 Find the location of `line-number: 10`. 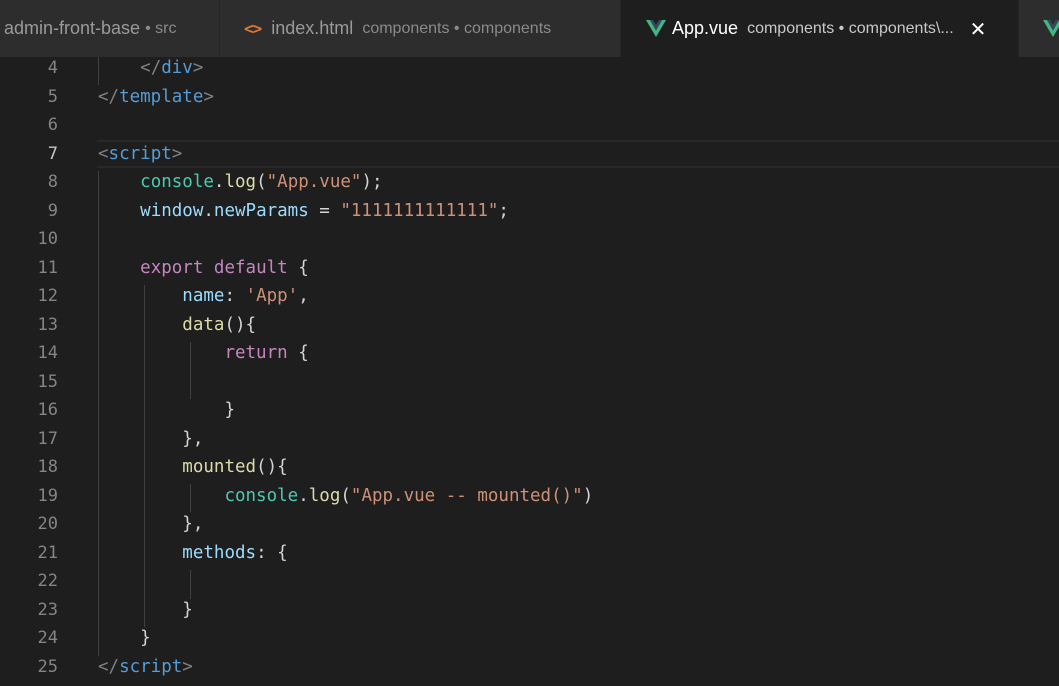

line-number: 10 is located at coordinates (47, 239).